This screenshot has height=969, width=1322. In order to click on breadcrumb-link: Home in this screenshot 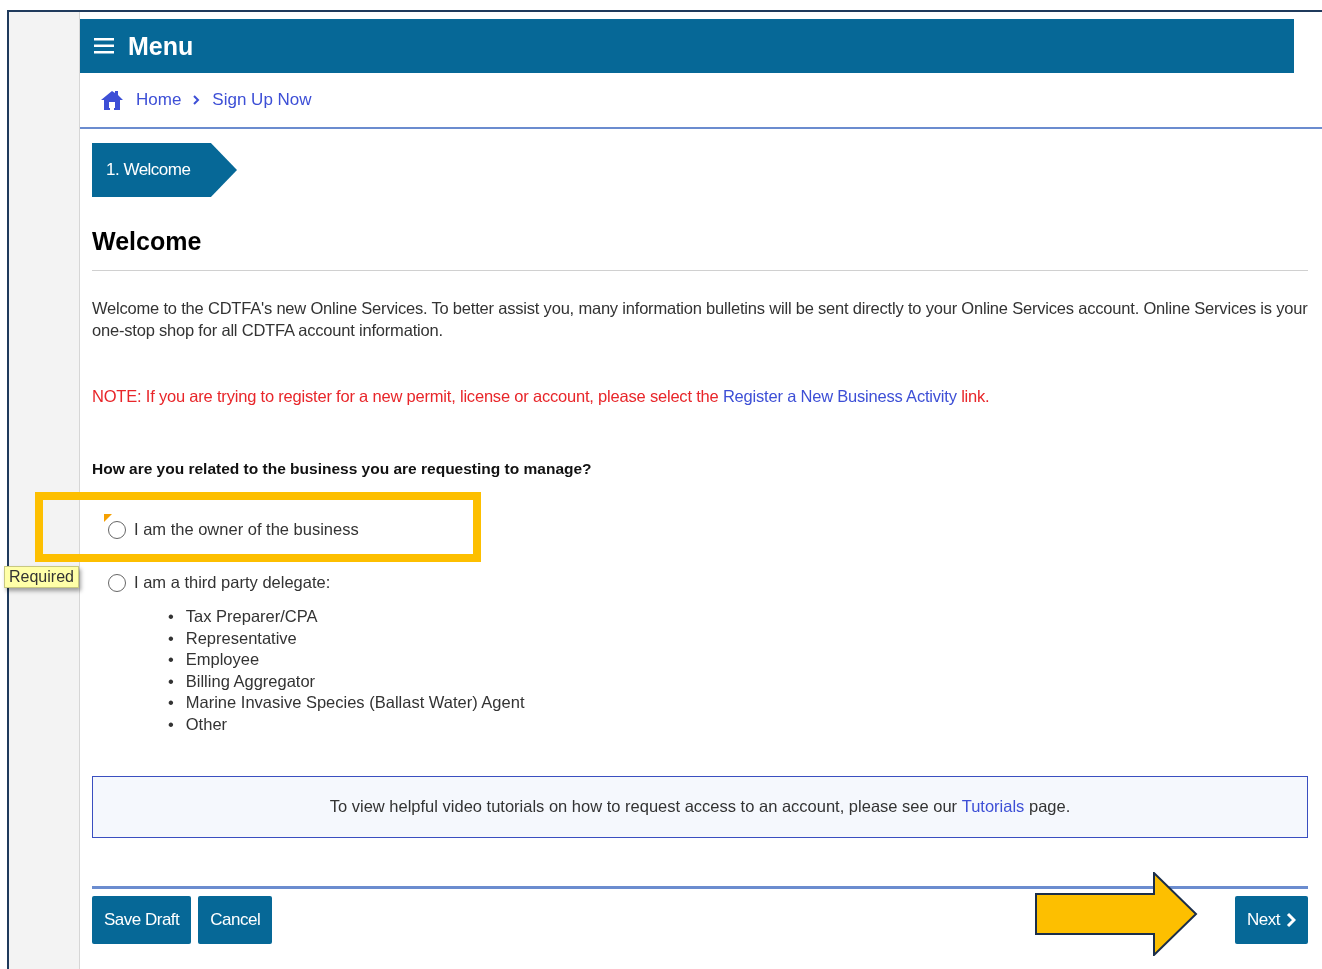, I will do `click(159, 100)`.